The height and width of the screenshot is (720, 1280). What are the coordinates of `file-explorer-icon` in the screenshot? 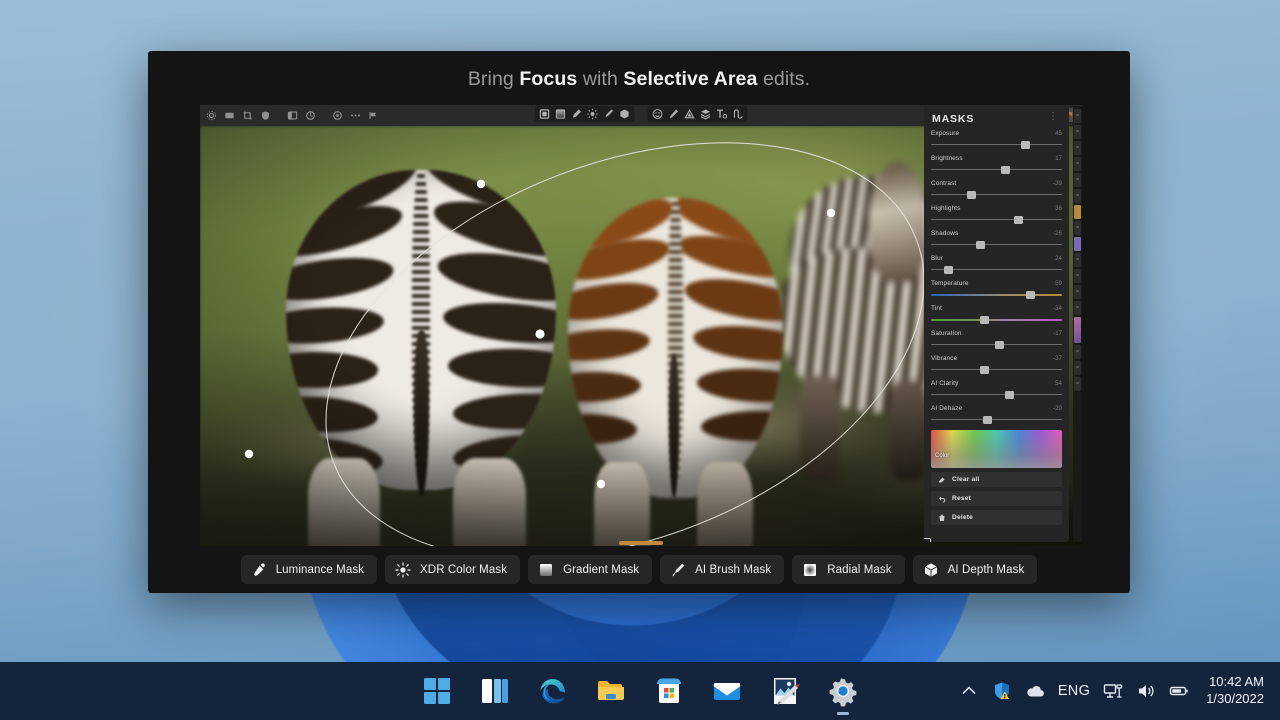 It's located at (611, 691).